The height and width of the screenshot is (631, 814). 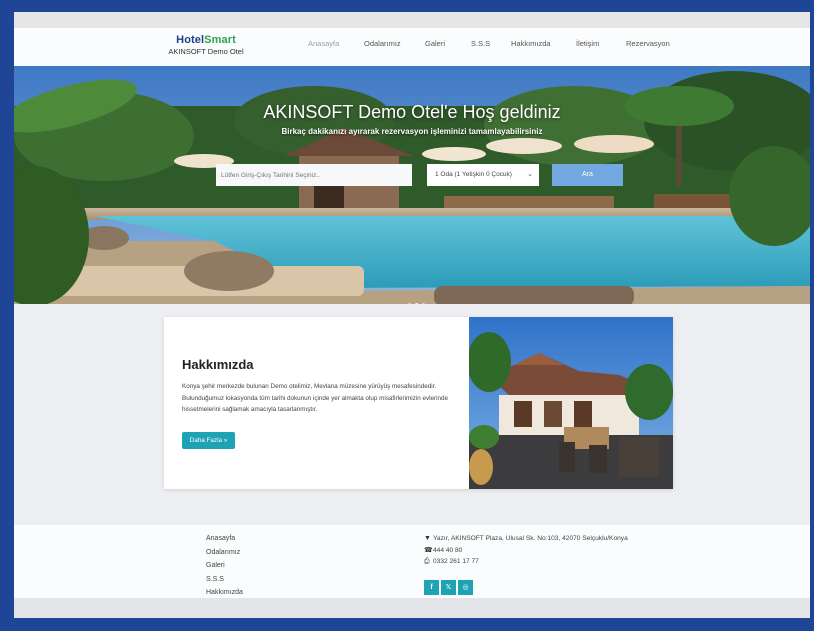 What do you see at coordinates (428, 550) in the screenshot?
I see `phone-icon: ☎` at bounding box center [428, 550].